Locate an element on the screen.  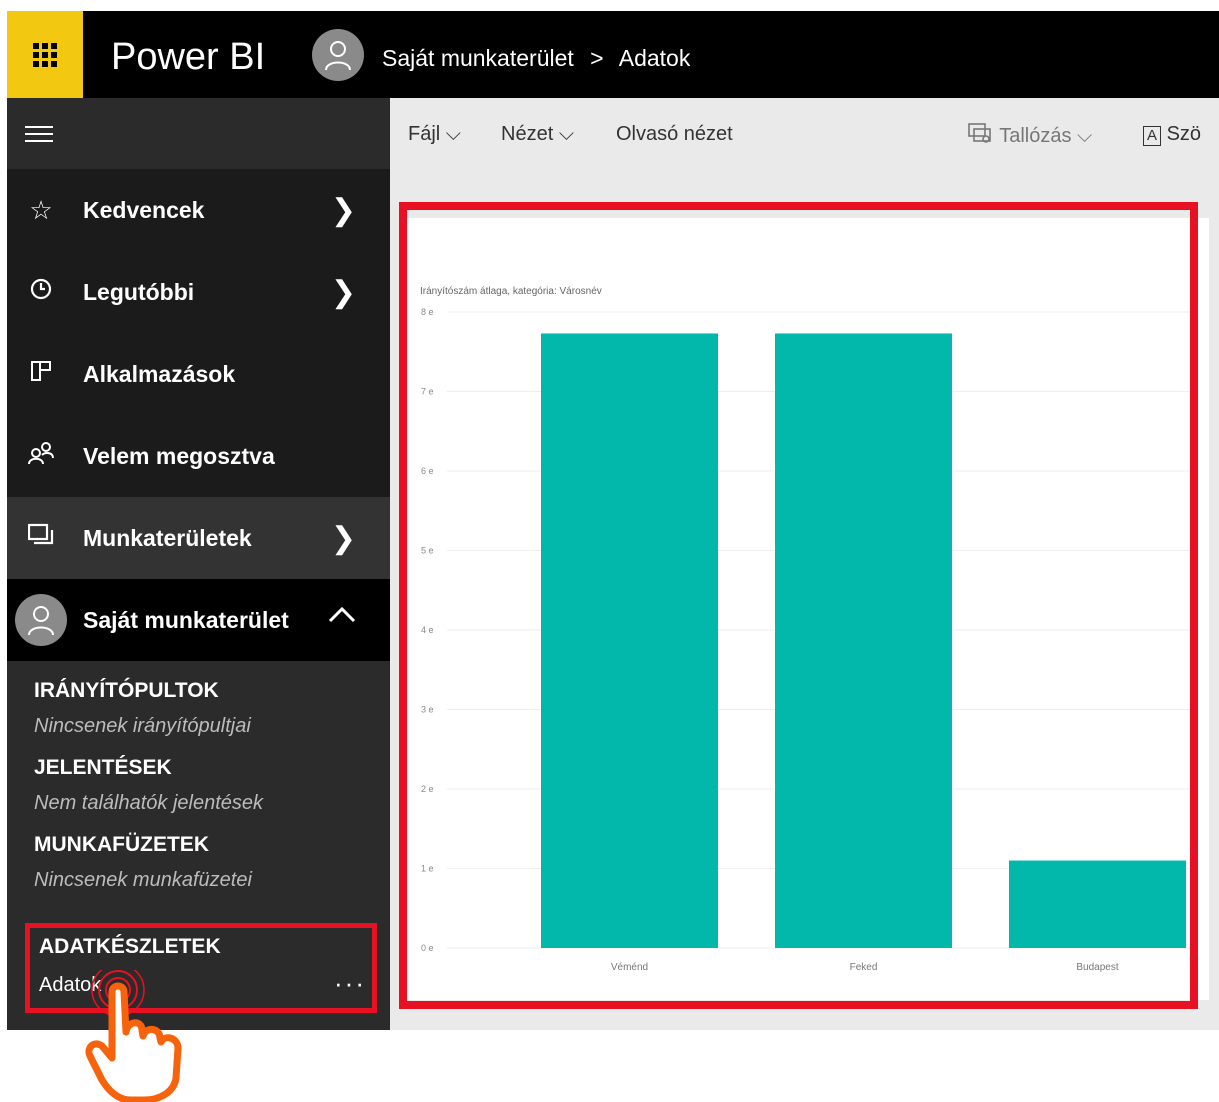
sidebar-item-label: Legutóbbi is located at coordinates (139, 291).